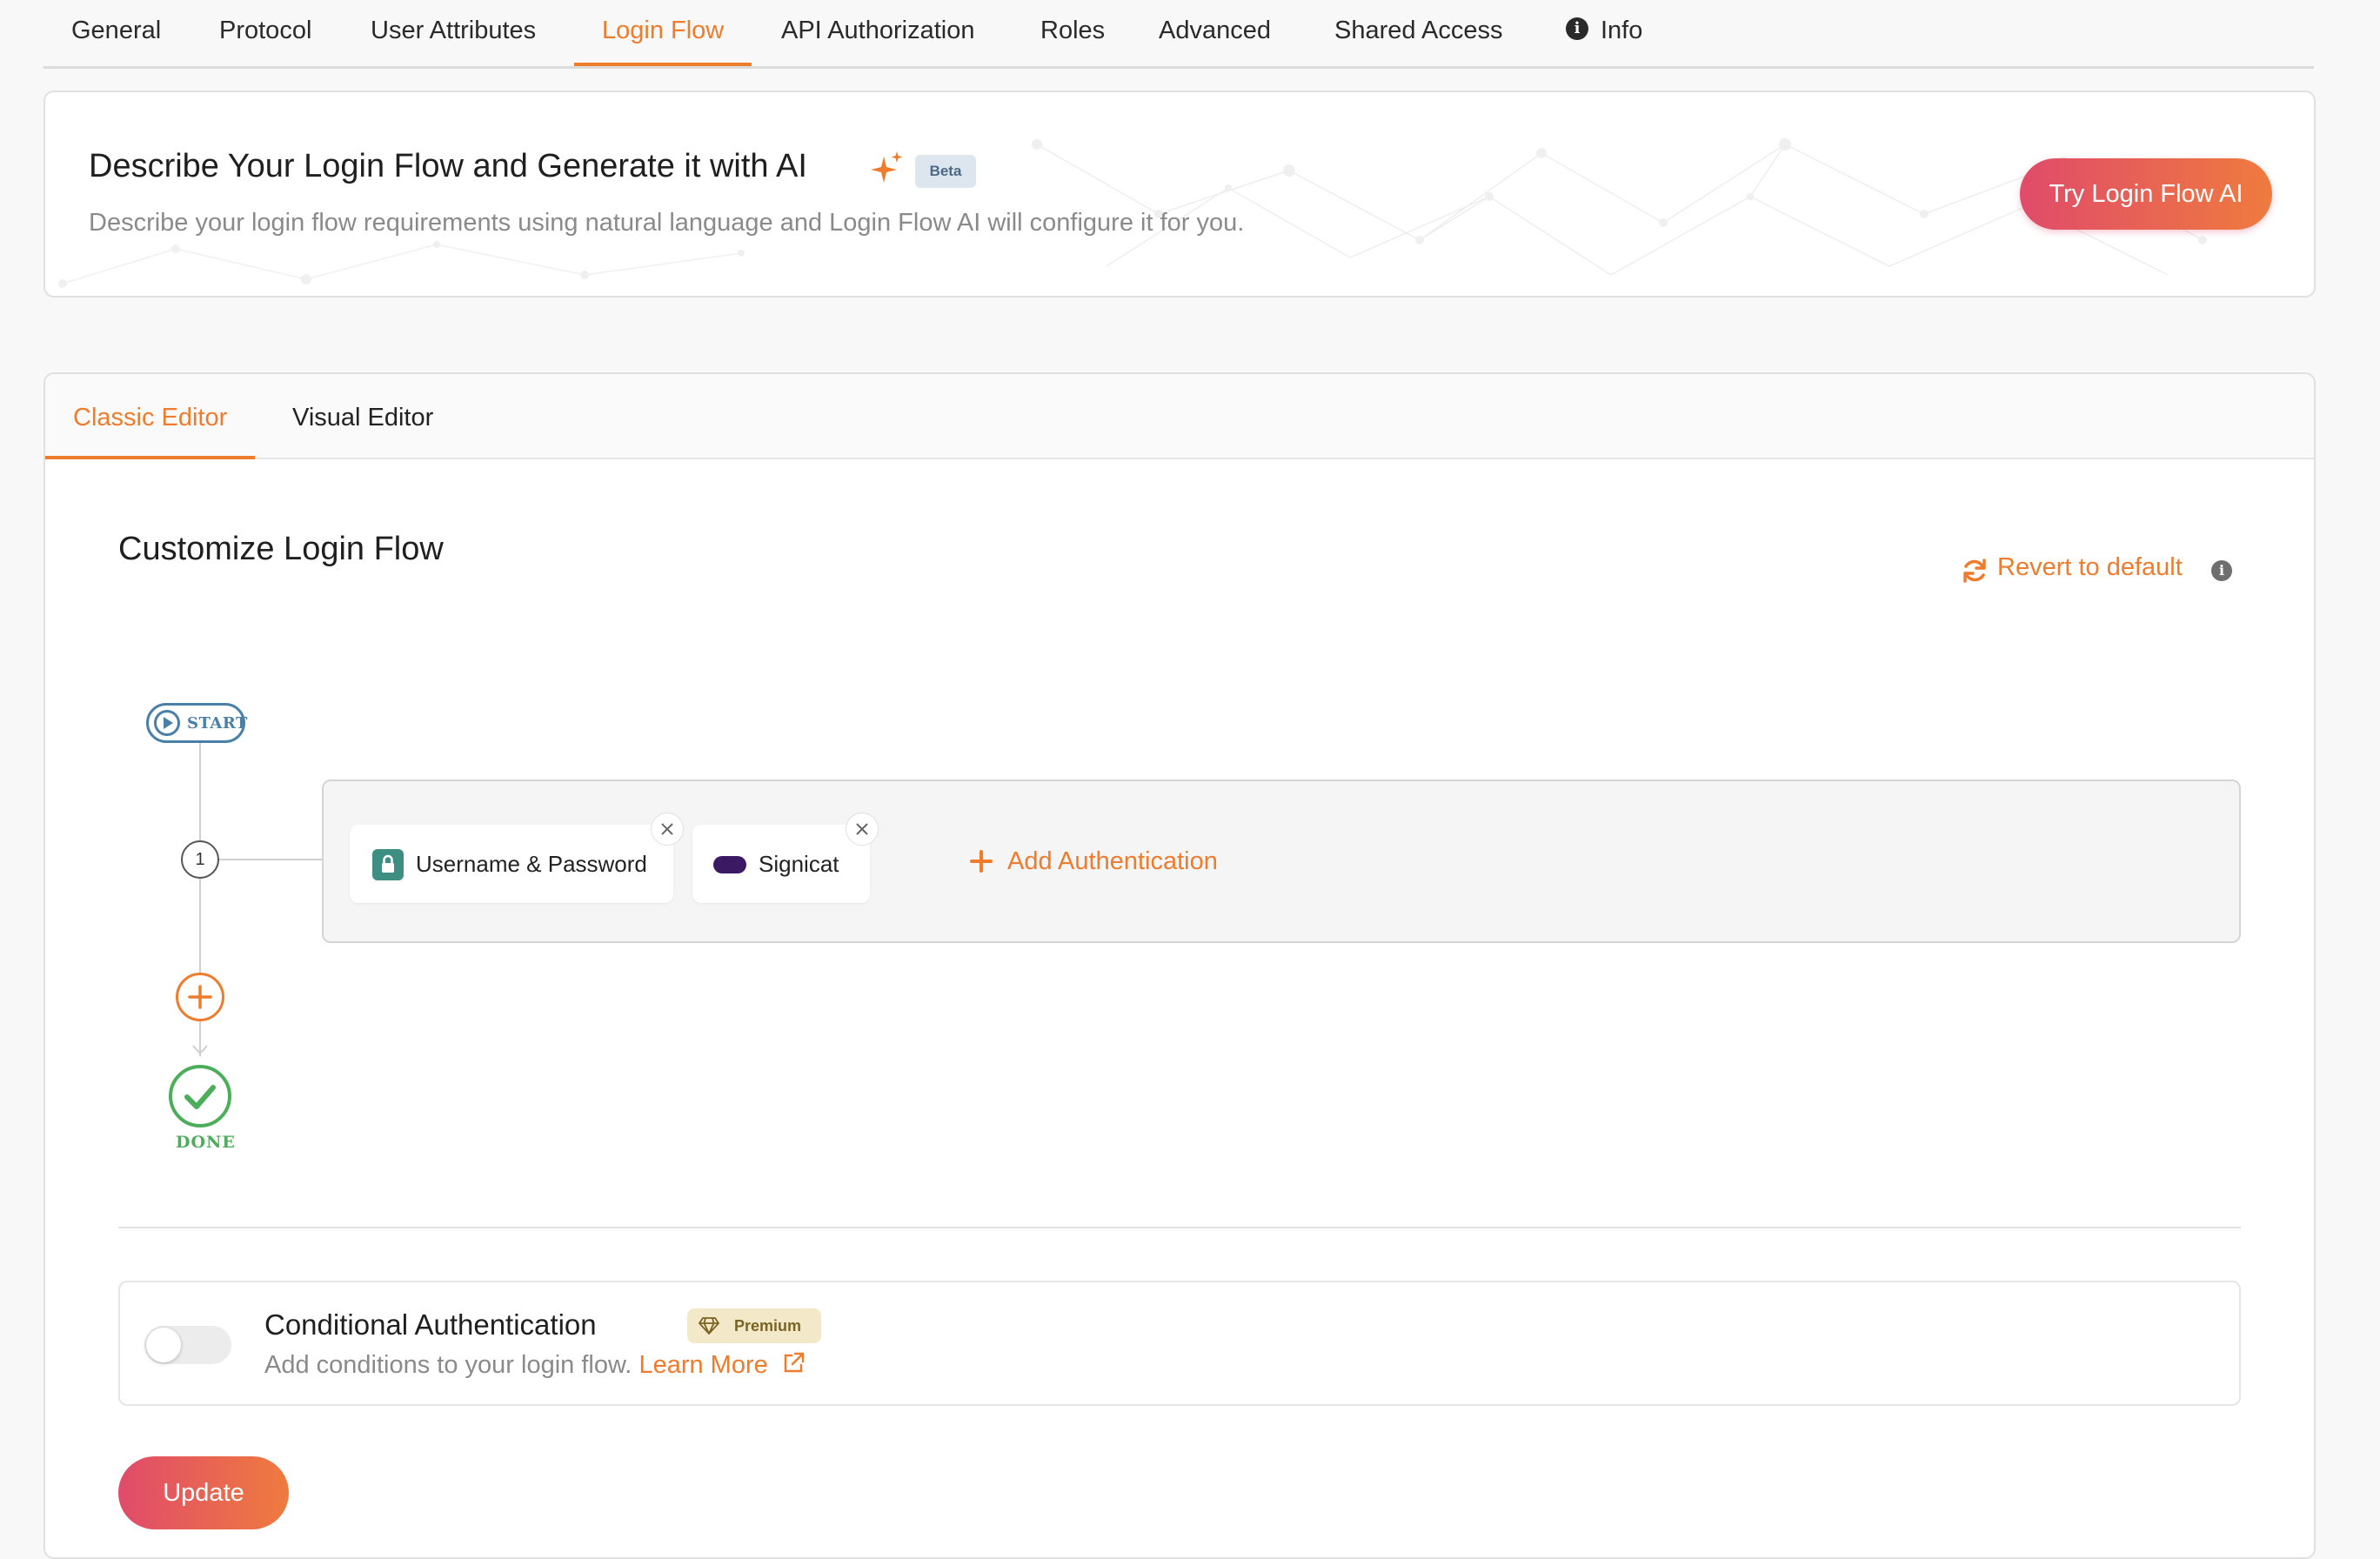 This screenshot has width=2380, height=1559. Describe the element at coordinates (799, 864) in the screenshot. I see `auth-method-label: Signicat` at that location.